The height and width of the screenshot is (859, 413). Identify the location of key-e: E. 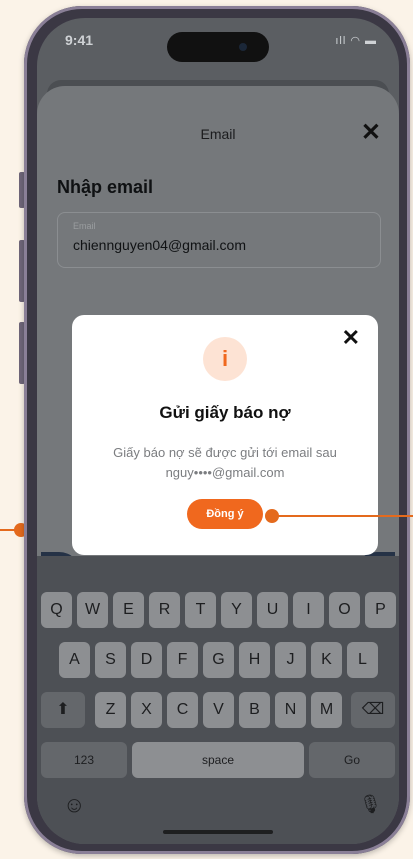
(128, 610).